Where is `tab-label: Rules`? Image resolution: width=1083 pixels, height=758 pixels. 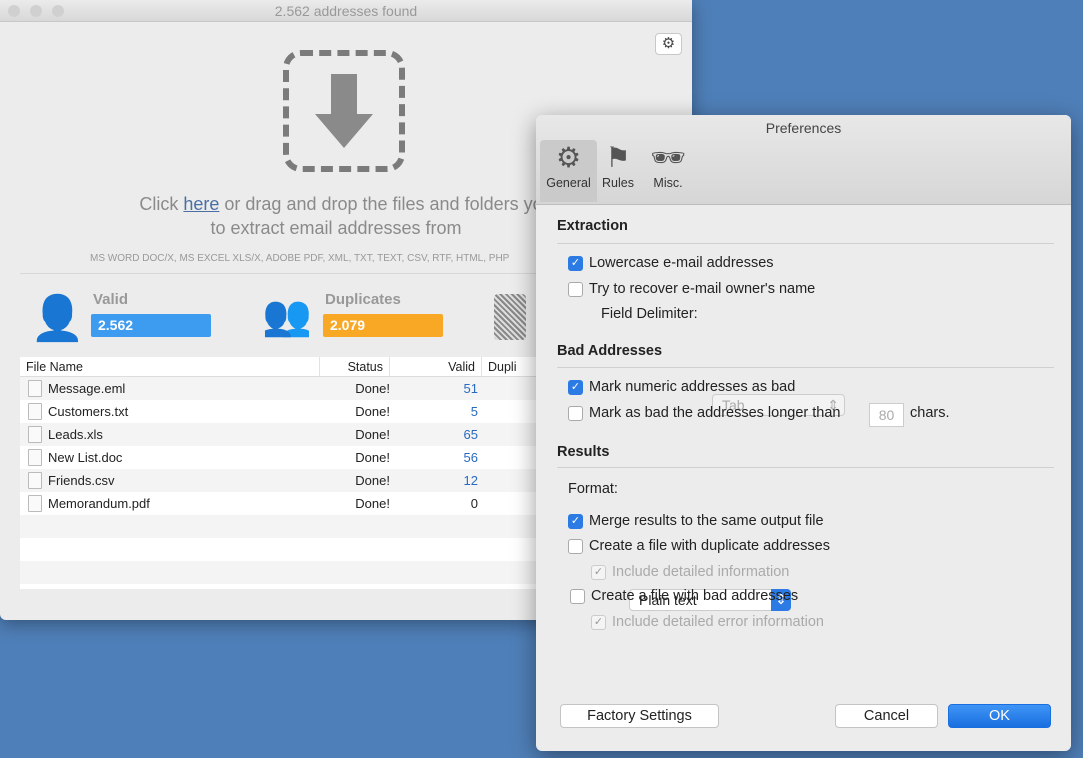
tab-label: Rules is located at coordinates (618, 183).